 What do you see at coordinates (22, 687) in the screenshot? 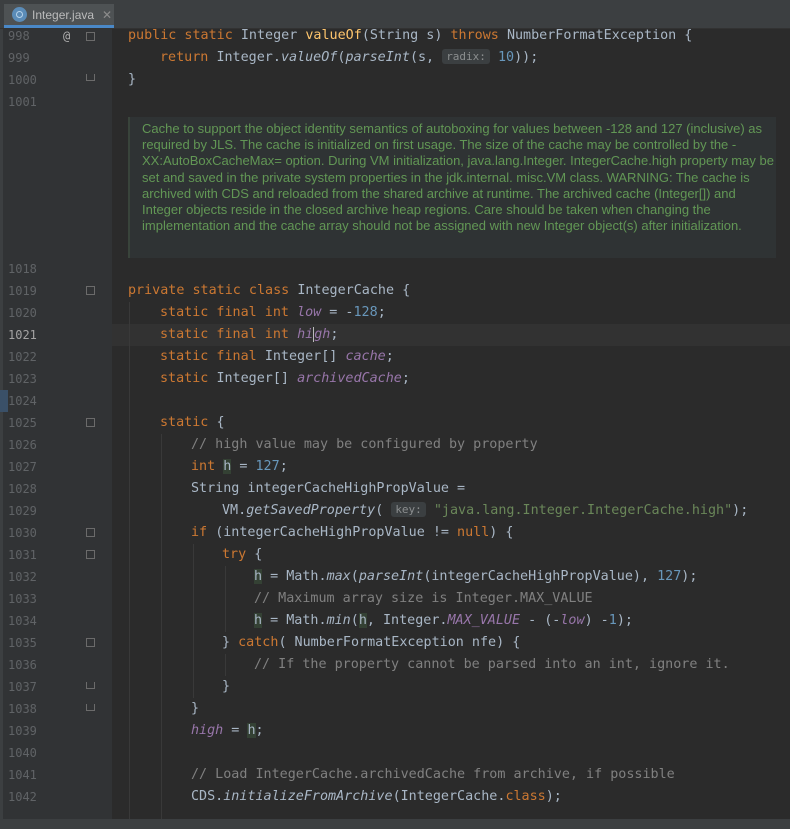
I see `line-number: 1037` at bounding box center [22, 687].